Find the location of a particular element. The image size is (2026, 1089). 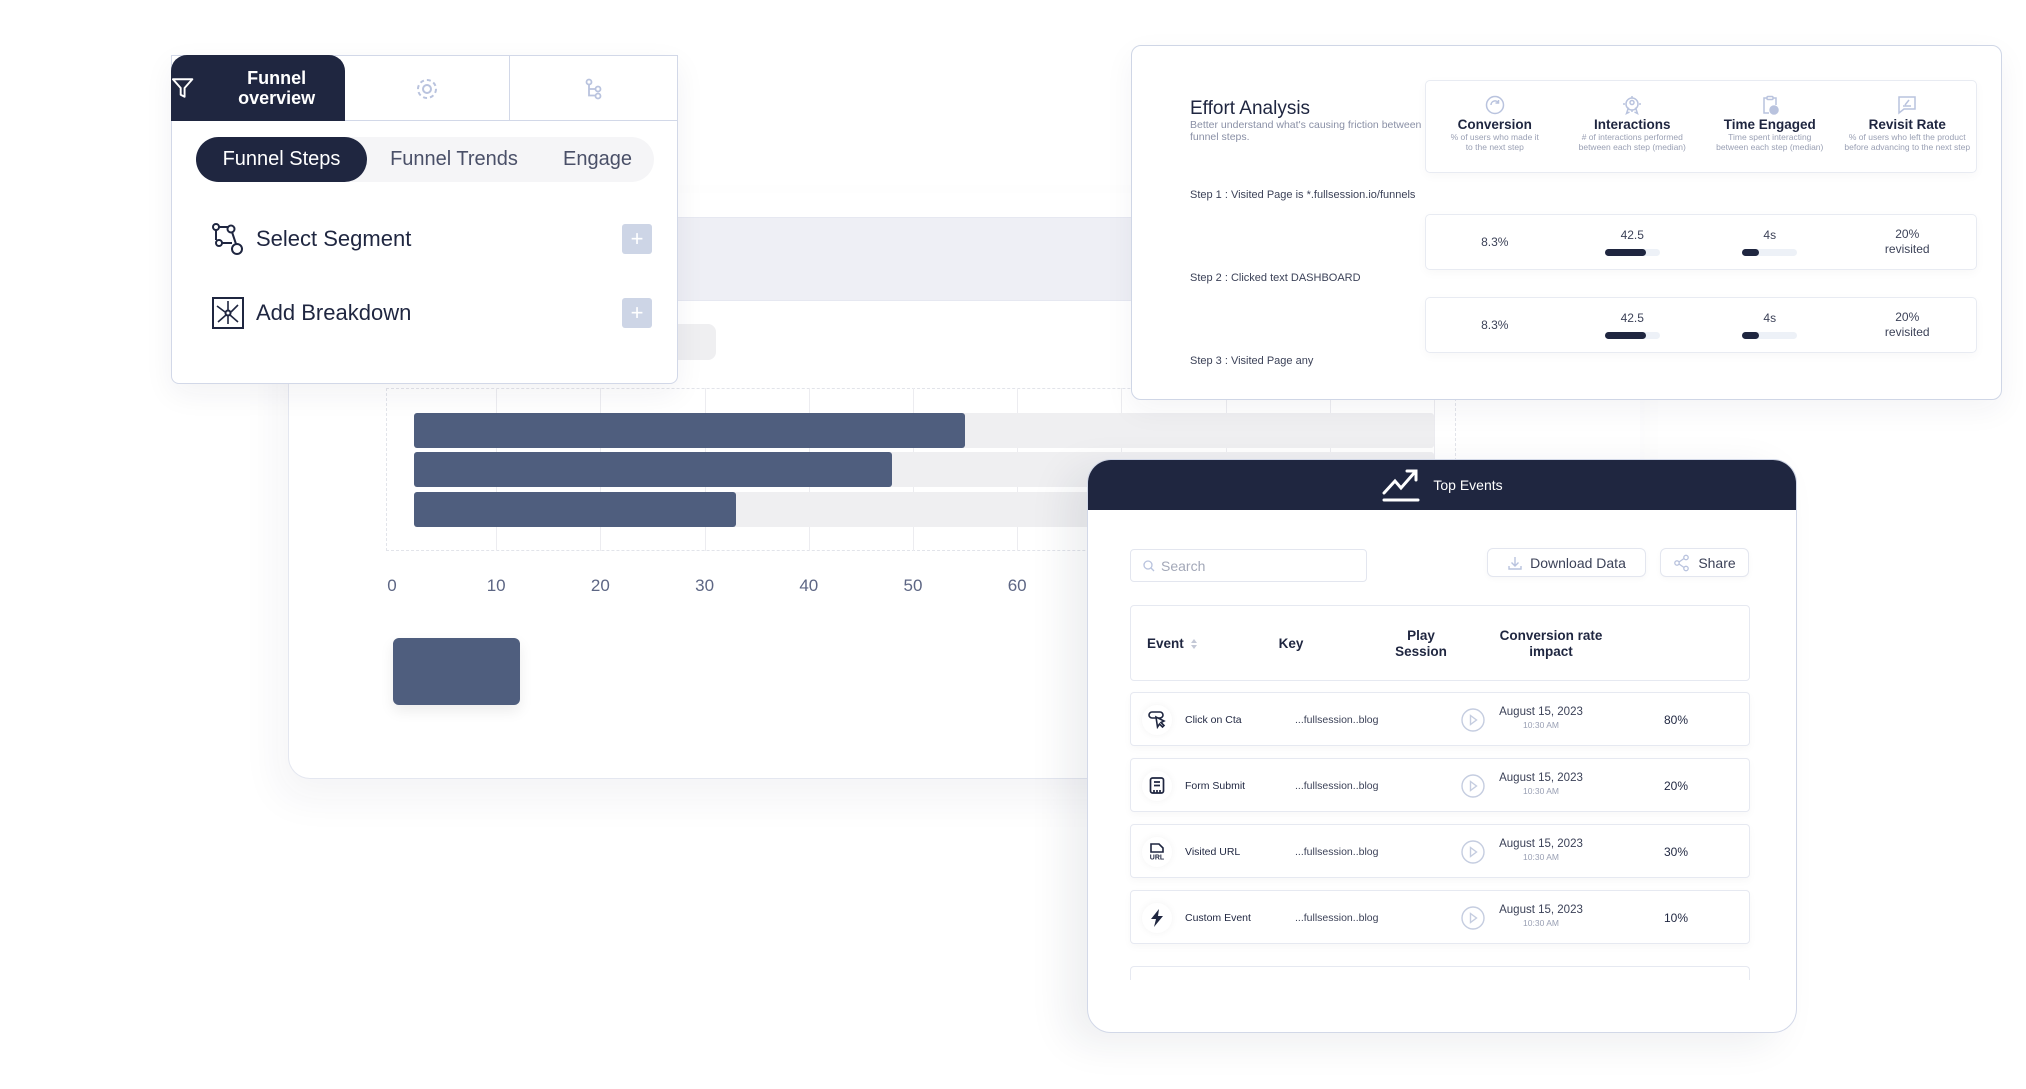

conversion-text: 8.3% is located at coordinates (1495, 324).